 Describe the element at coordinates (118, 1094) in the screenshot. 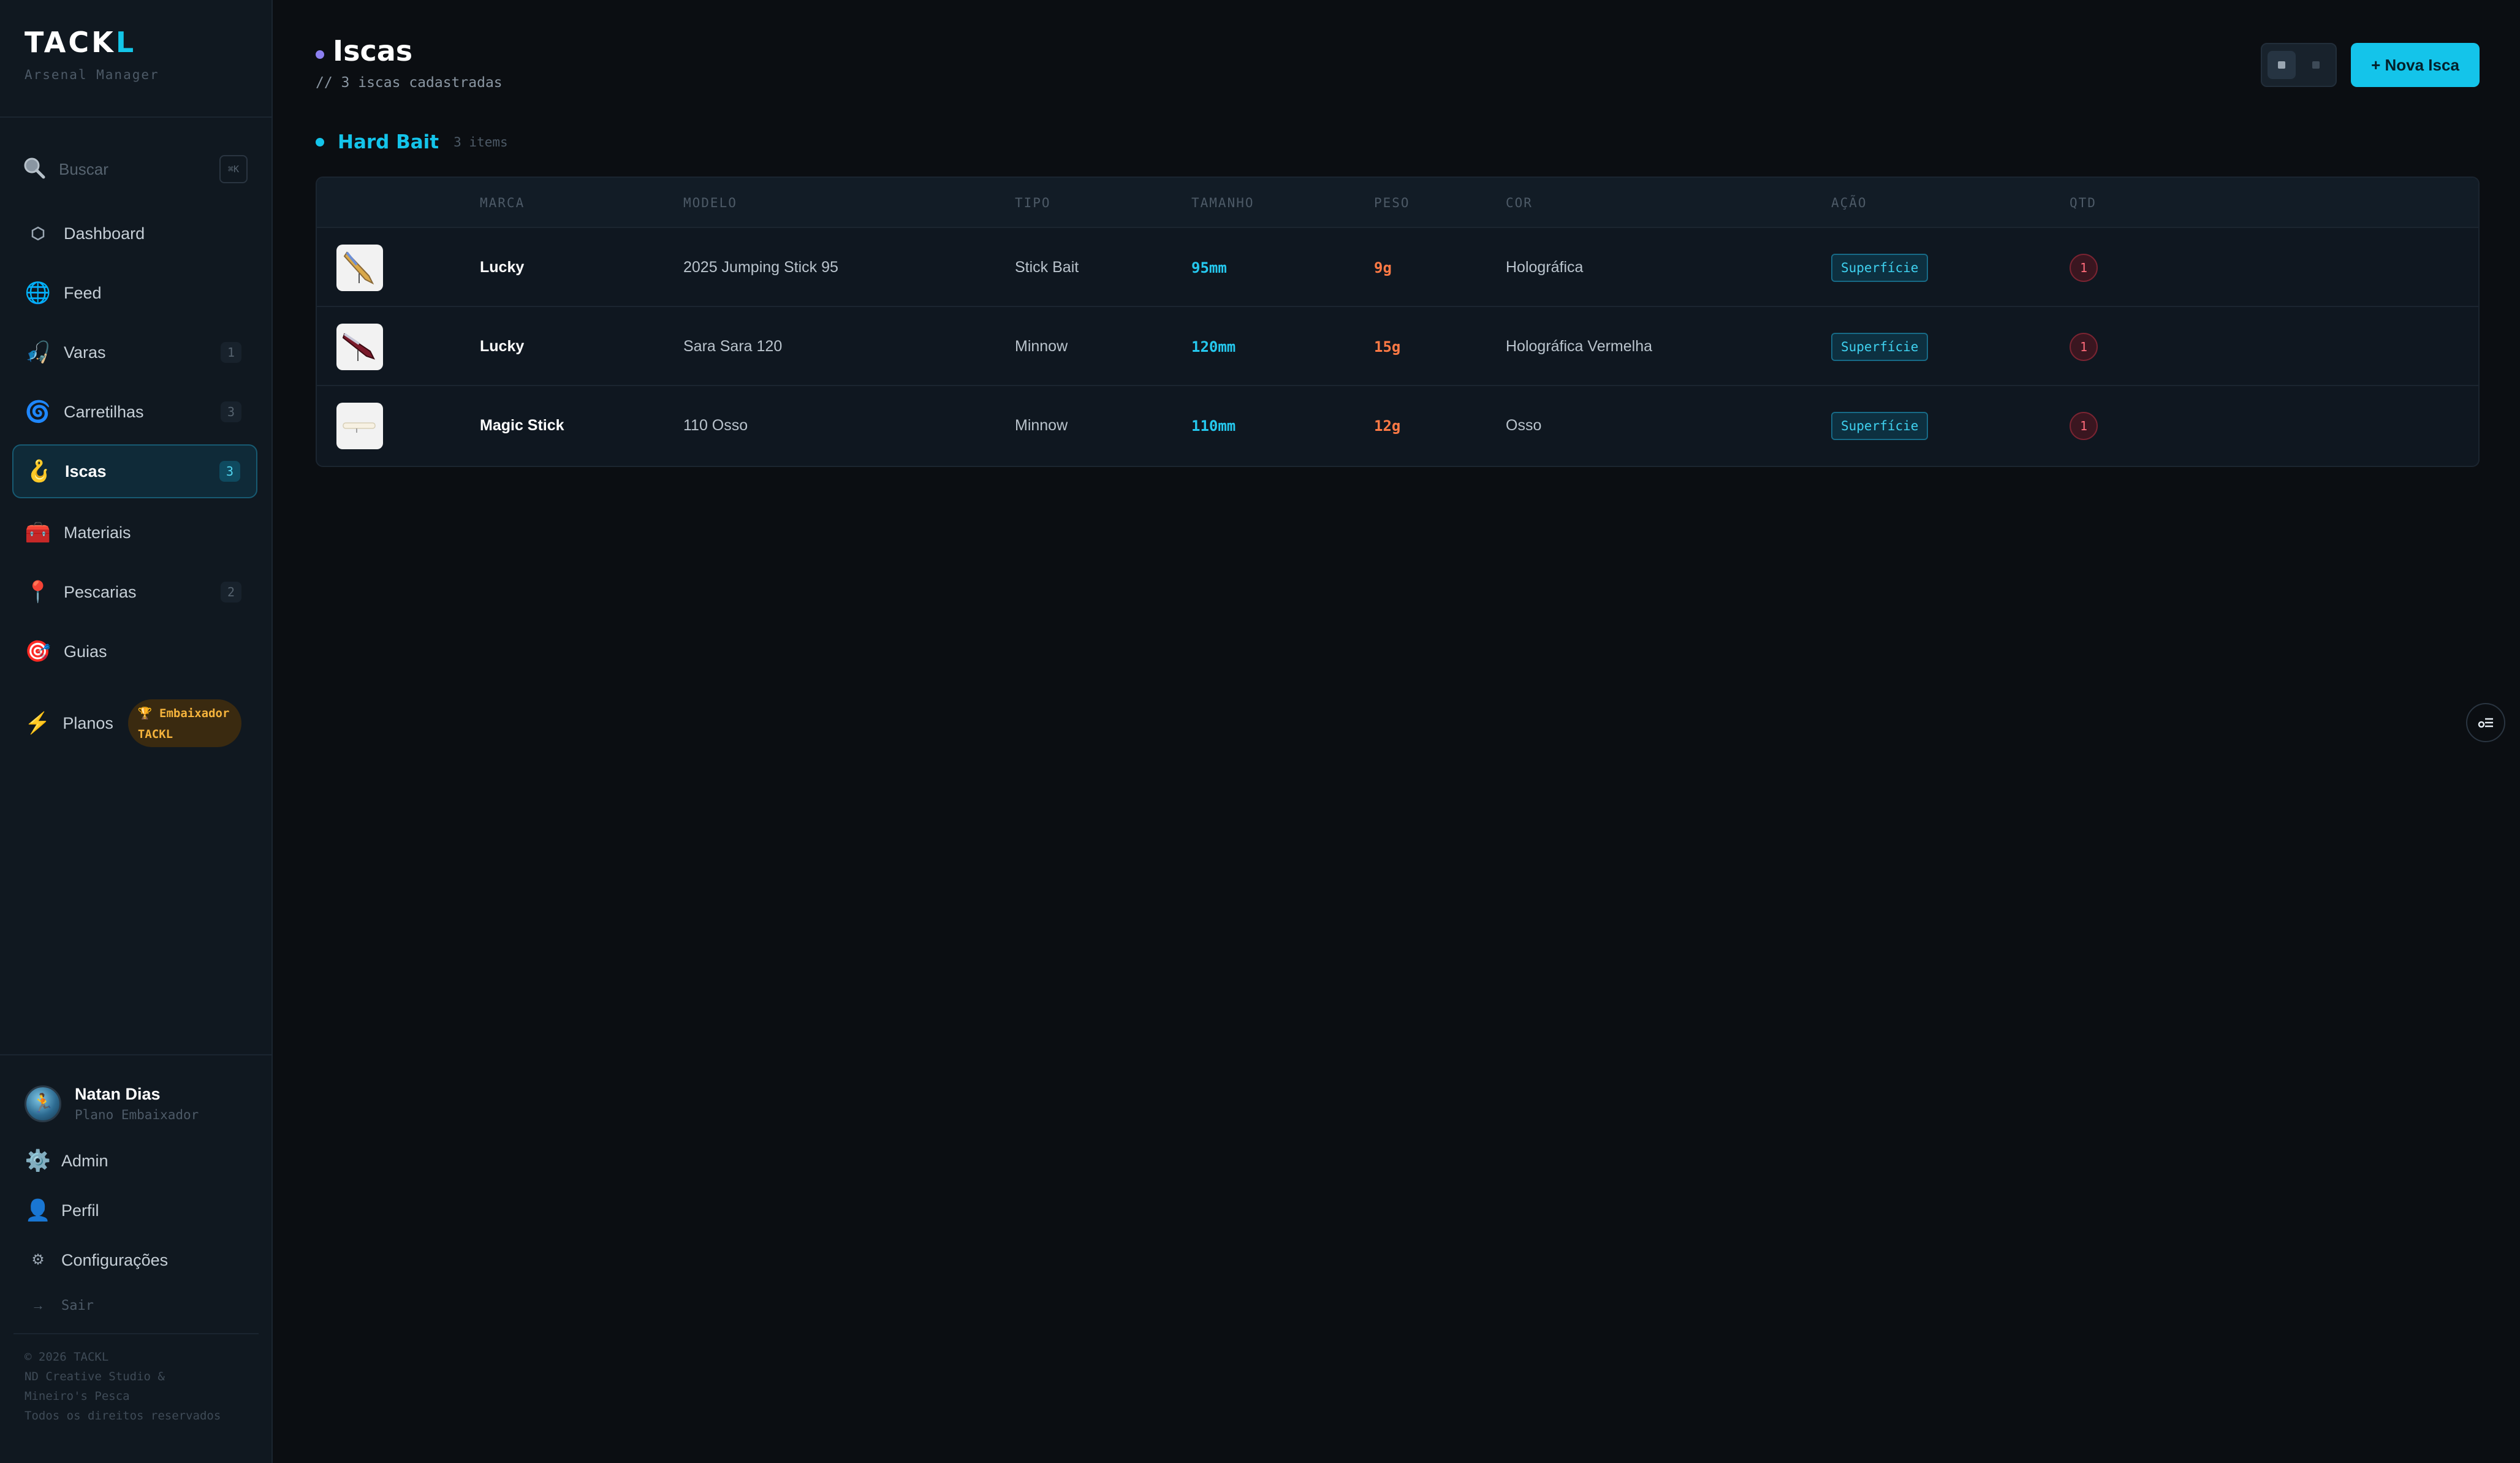

I see `user-name: Natan Dias` at that location.